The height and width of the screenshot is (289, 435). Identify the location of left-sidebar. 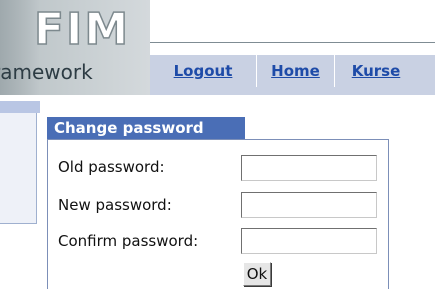
(18, 168).